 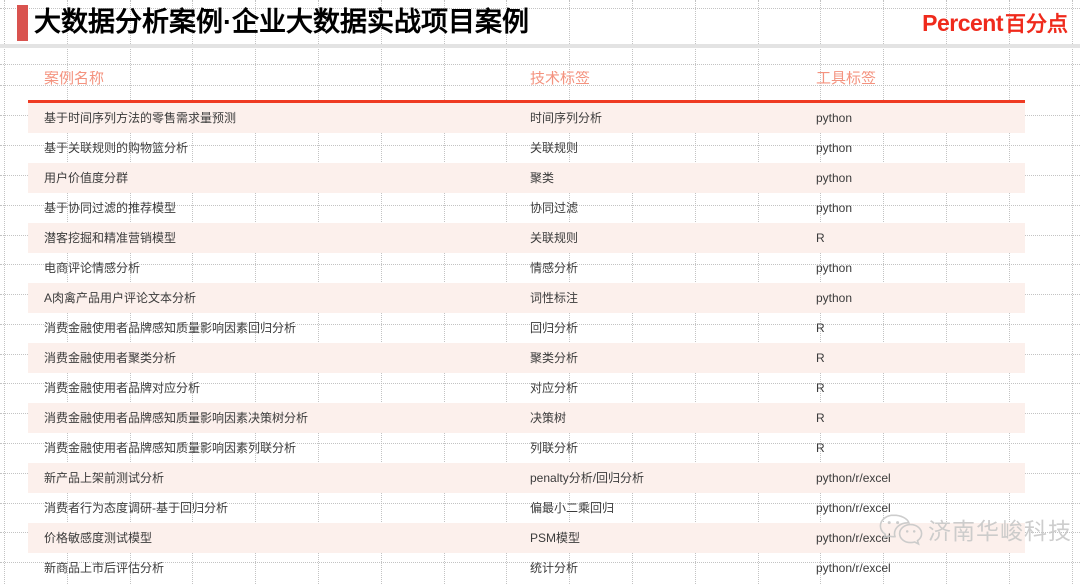 What do you see at coordinates (554, 208) in the screenshot?
I see `tech-tag-cell: 协同过滤` at bounding box center [554, 208].